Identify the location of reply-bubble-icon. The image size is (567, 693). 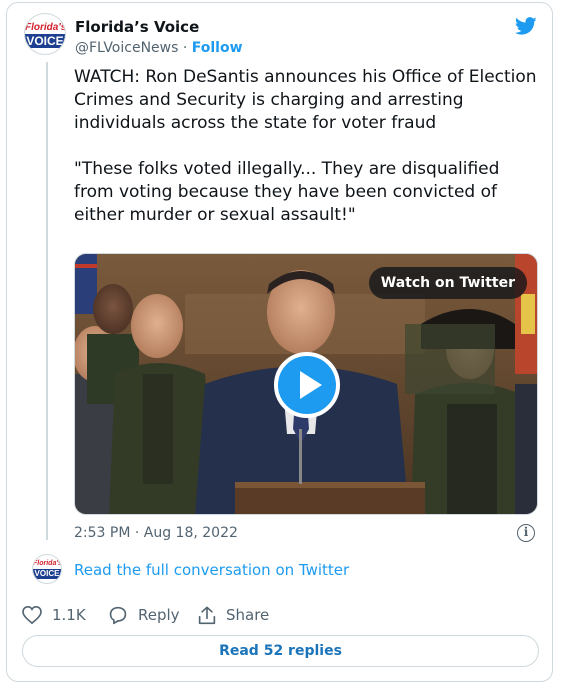
(118, 615).